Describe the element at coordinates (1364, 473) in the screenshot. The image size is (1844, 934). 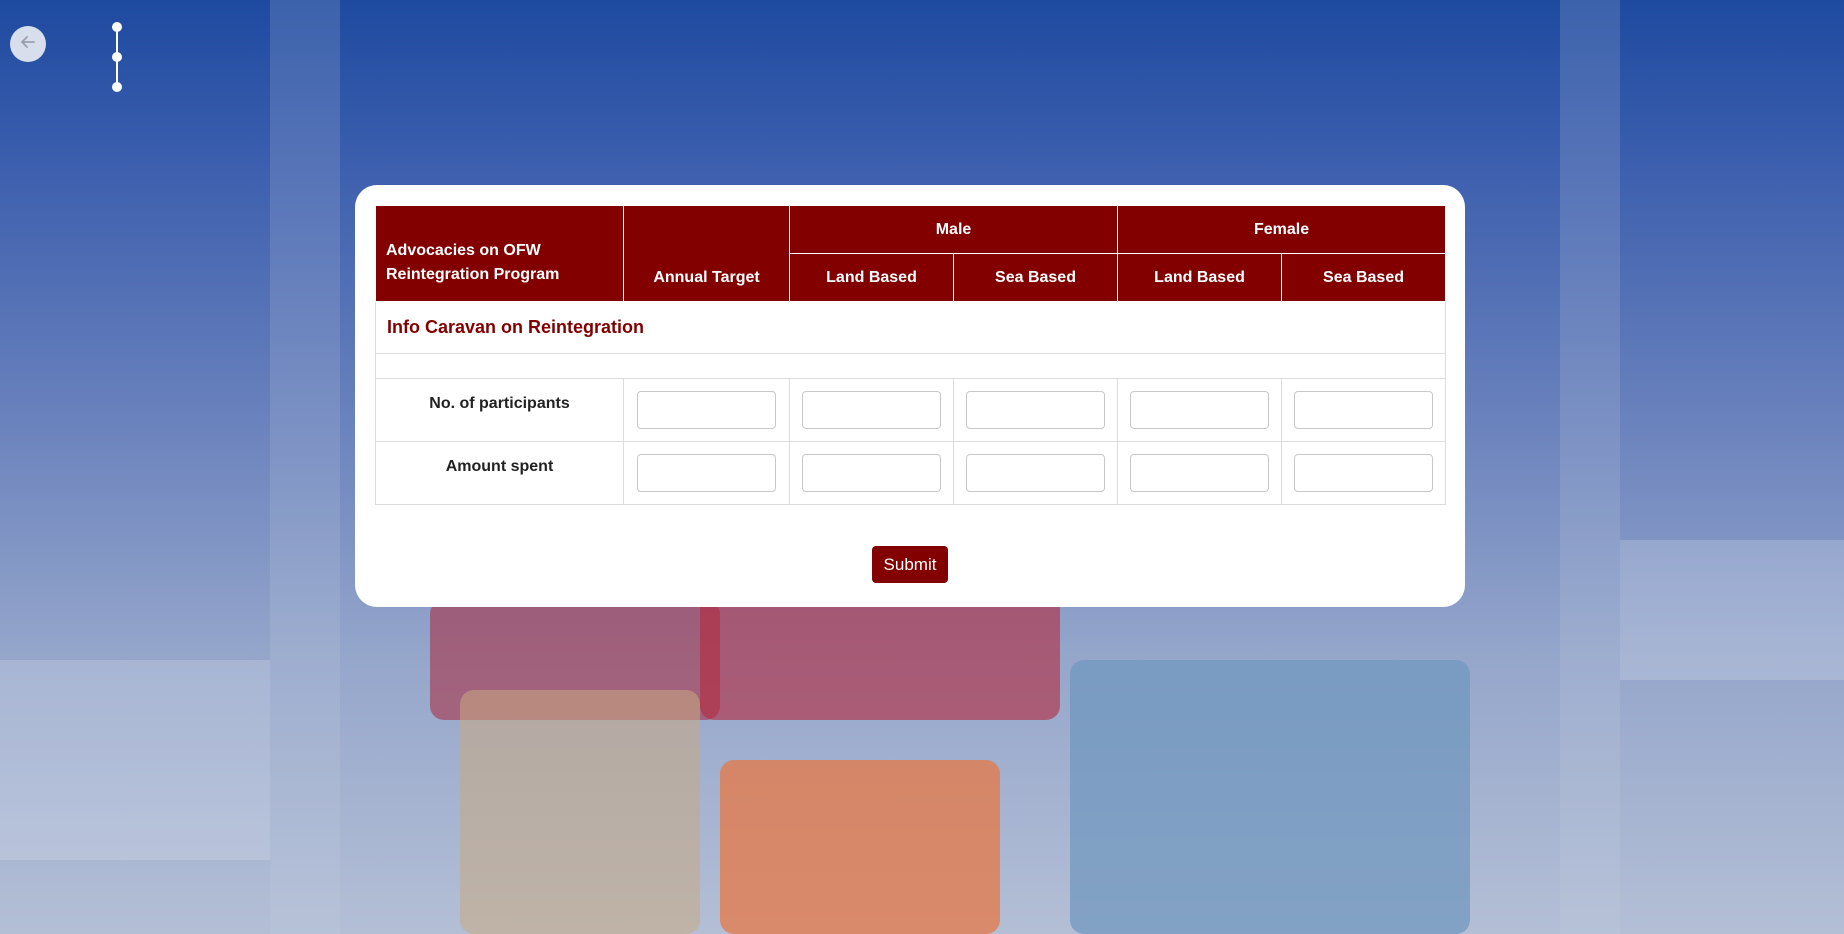
I see `amount-female-sea-input` at that location.